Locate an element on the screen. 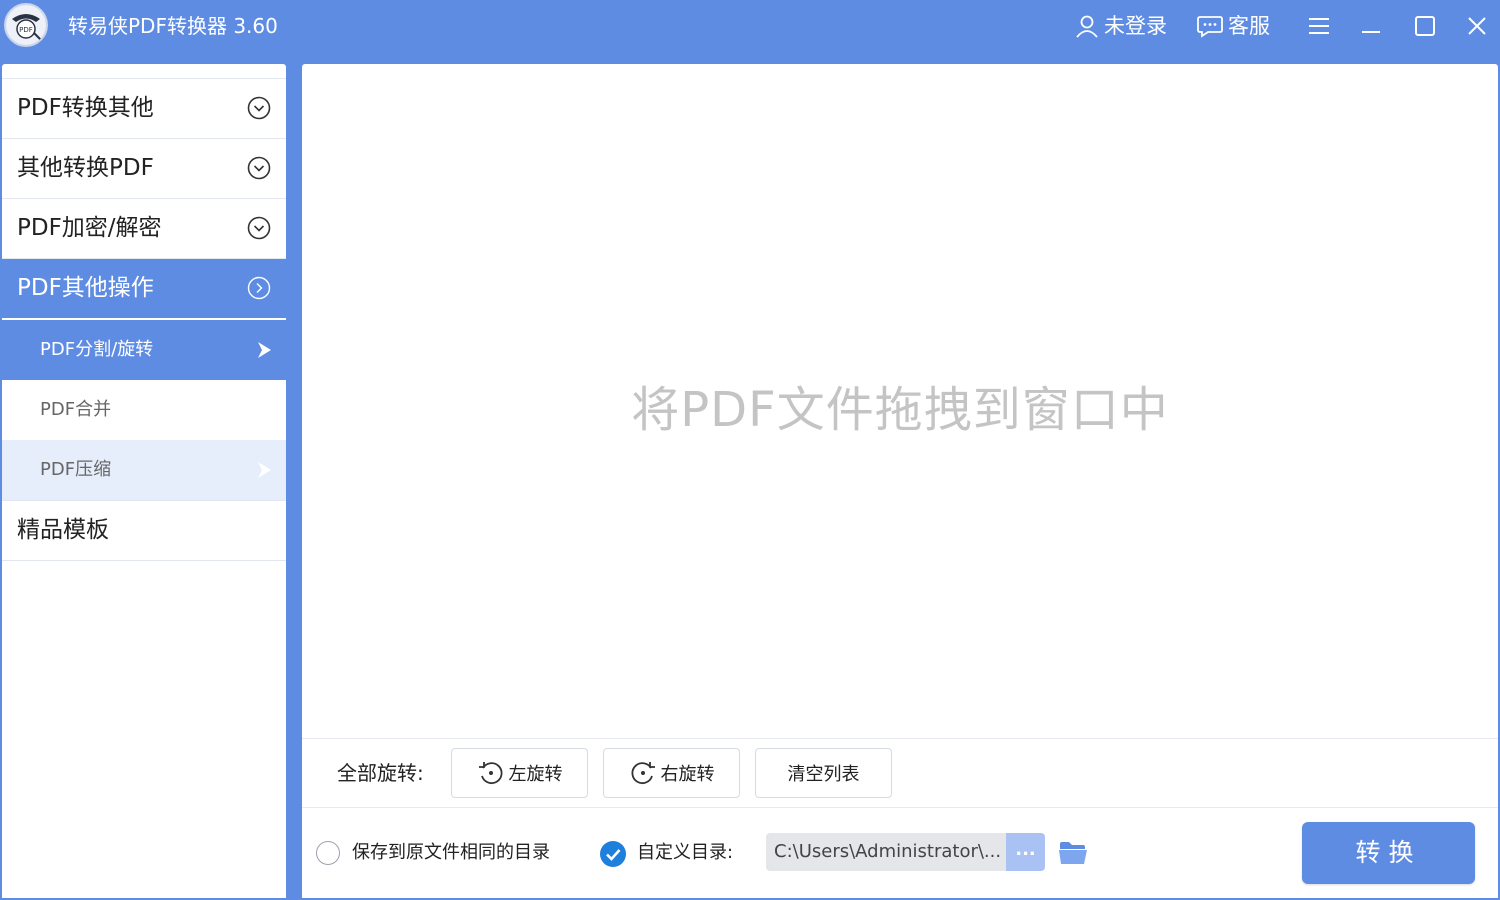  menu-other-to-pdf: 其他转换PDF is located at coordinates (144, 169).